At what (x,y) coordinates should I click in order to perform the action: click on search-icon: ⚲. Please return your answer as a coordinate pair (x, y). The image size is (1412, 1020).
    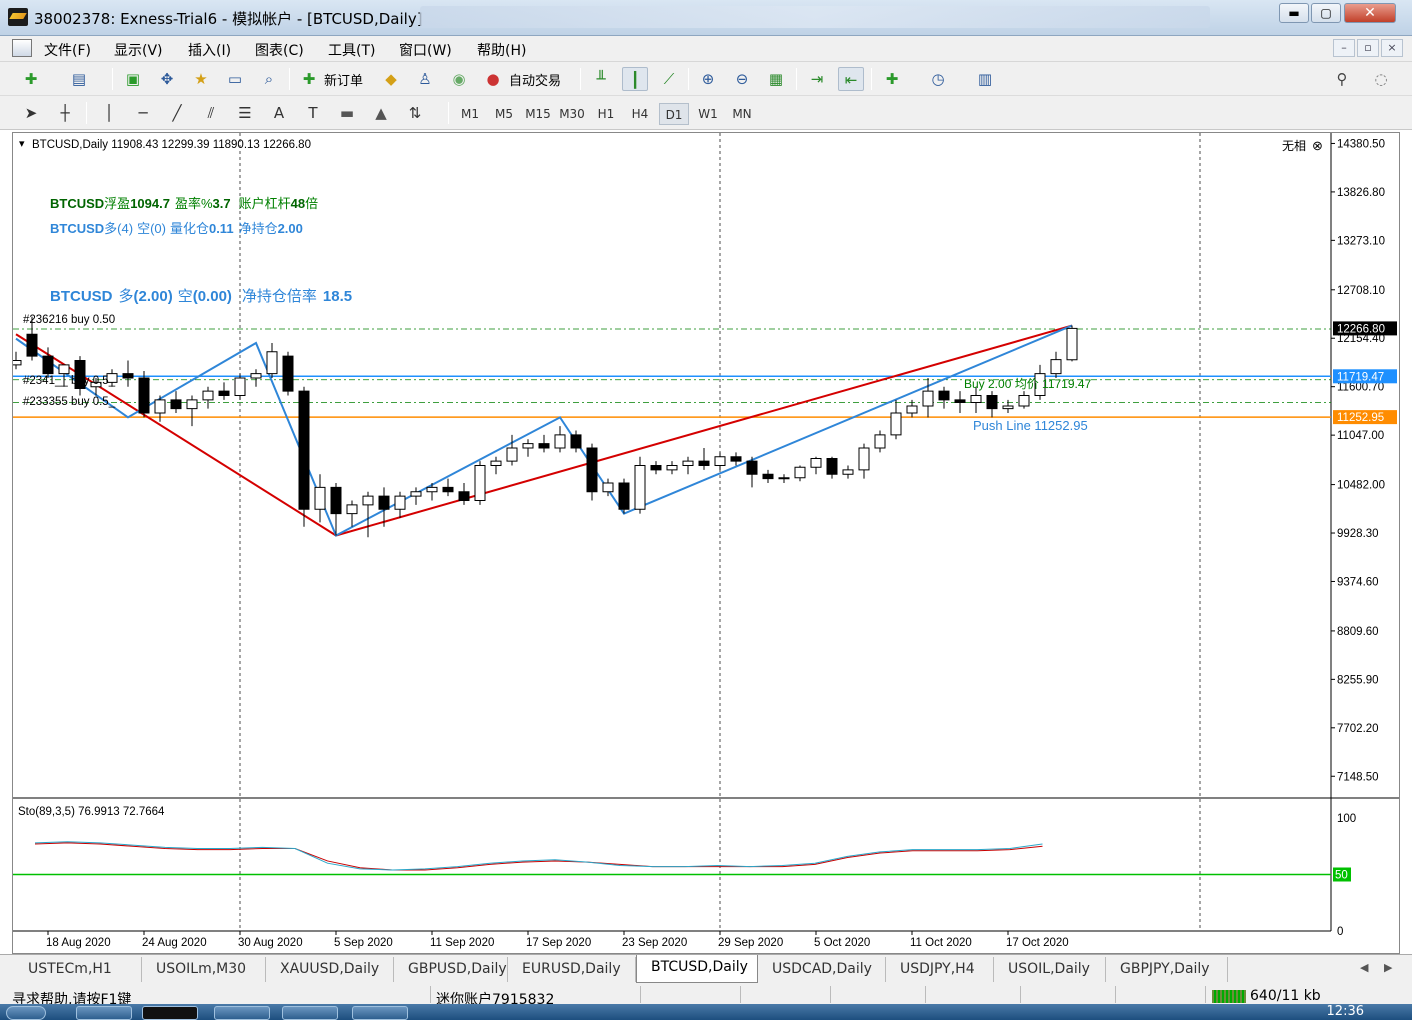
    Looking at the image, I should click on (1342, 79).